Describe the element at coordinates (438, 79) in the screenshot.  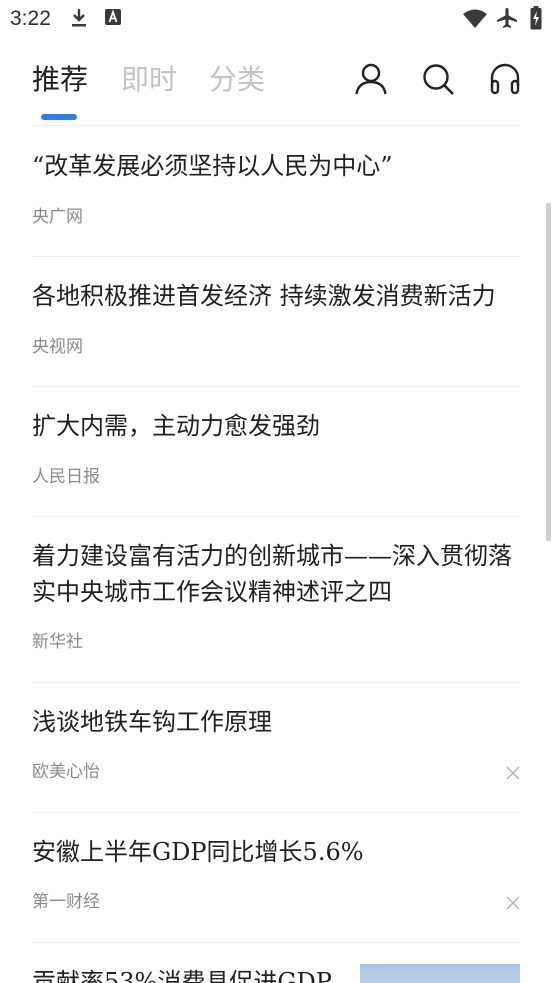
I see `search-icon` at that location.